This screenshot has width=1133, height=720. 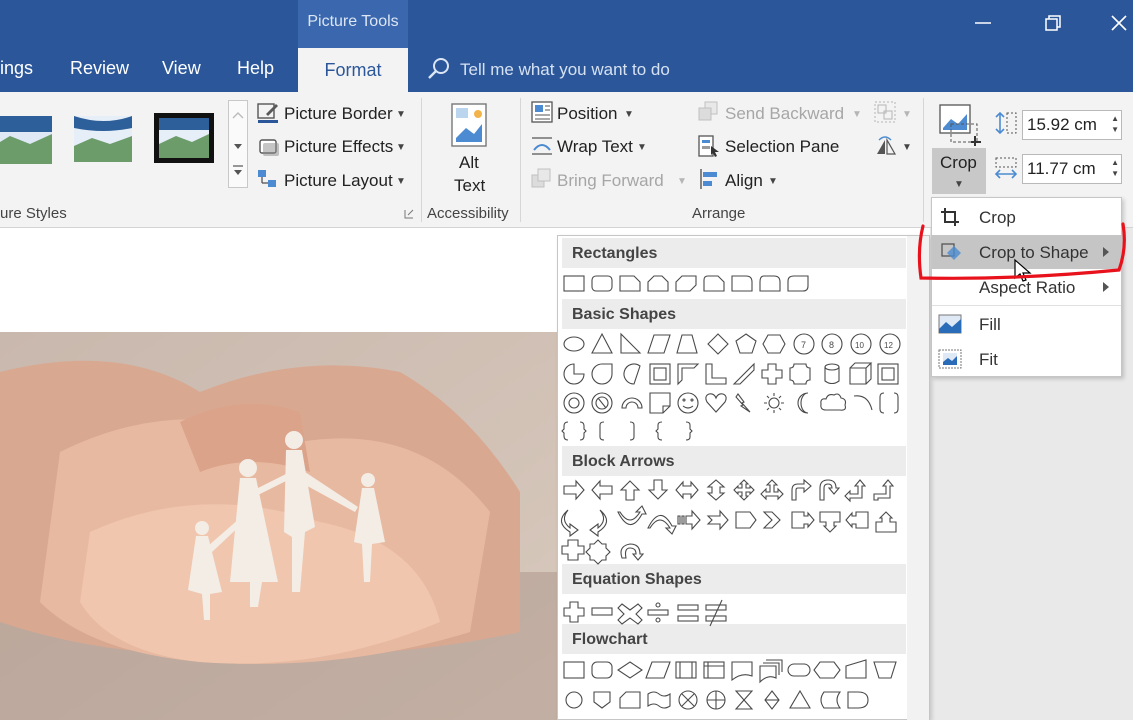 I want to click on arrow-notched-right-icon, so click(x=717, y=520).